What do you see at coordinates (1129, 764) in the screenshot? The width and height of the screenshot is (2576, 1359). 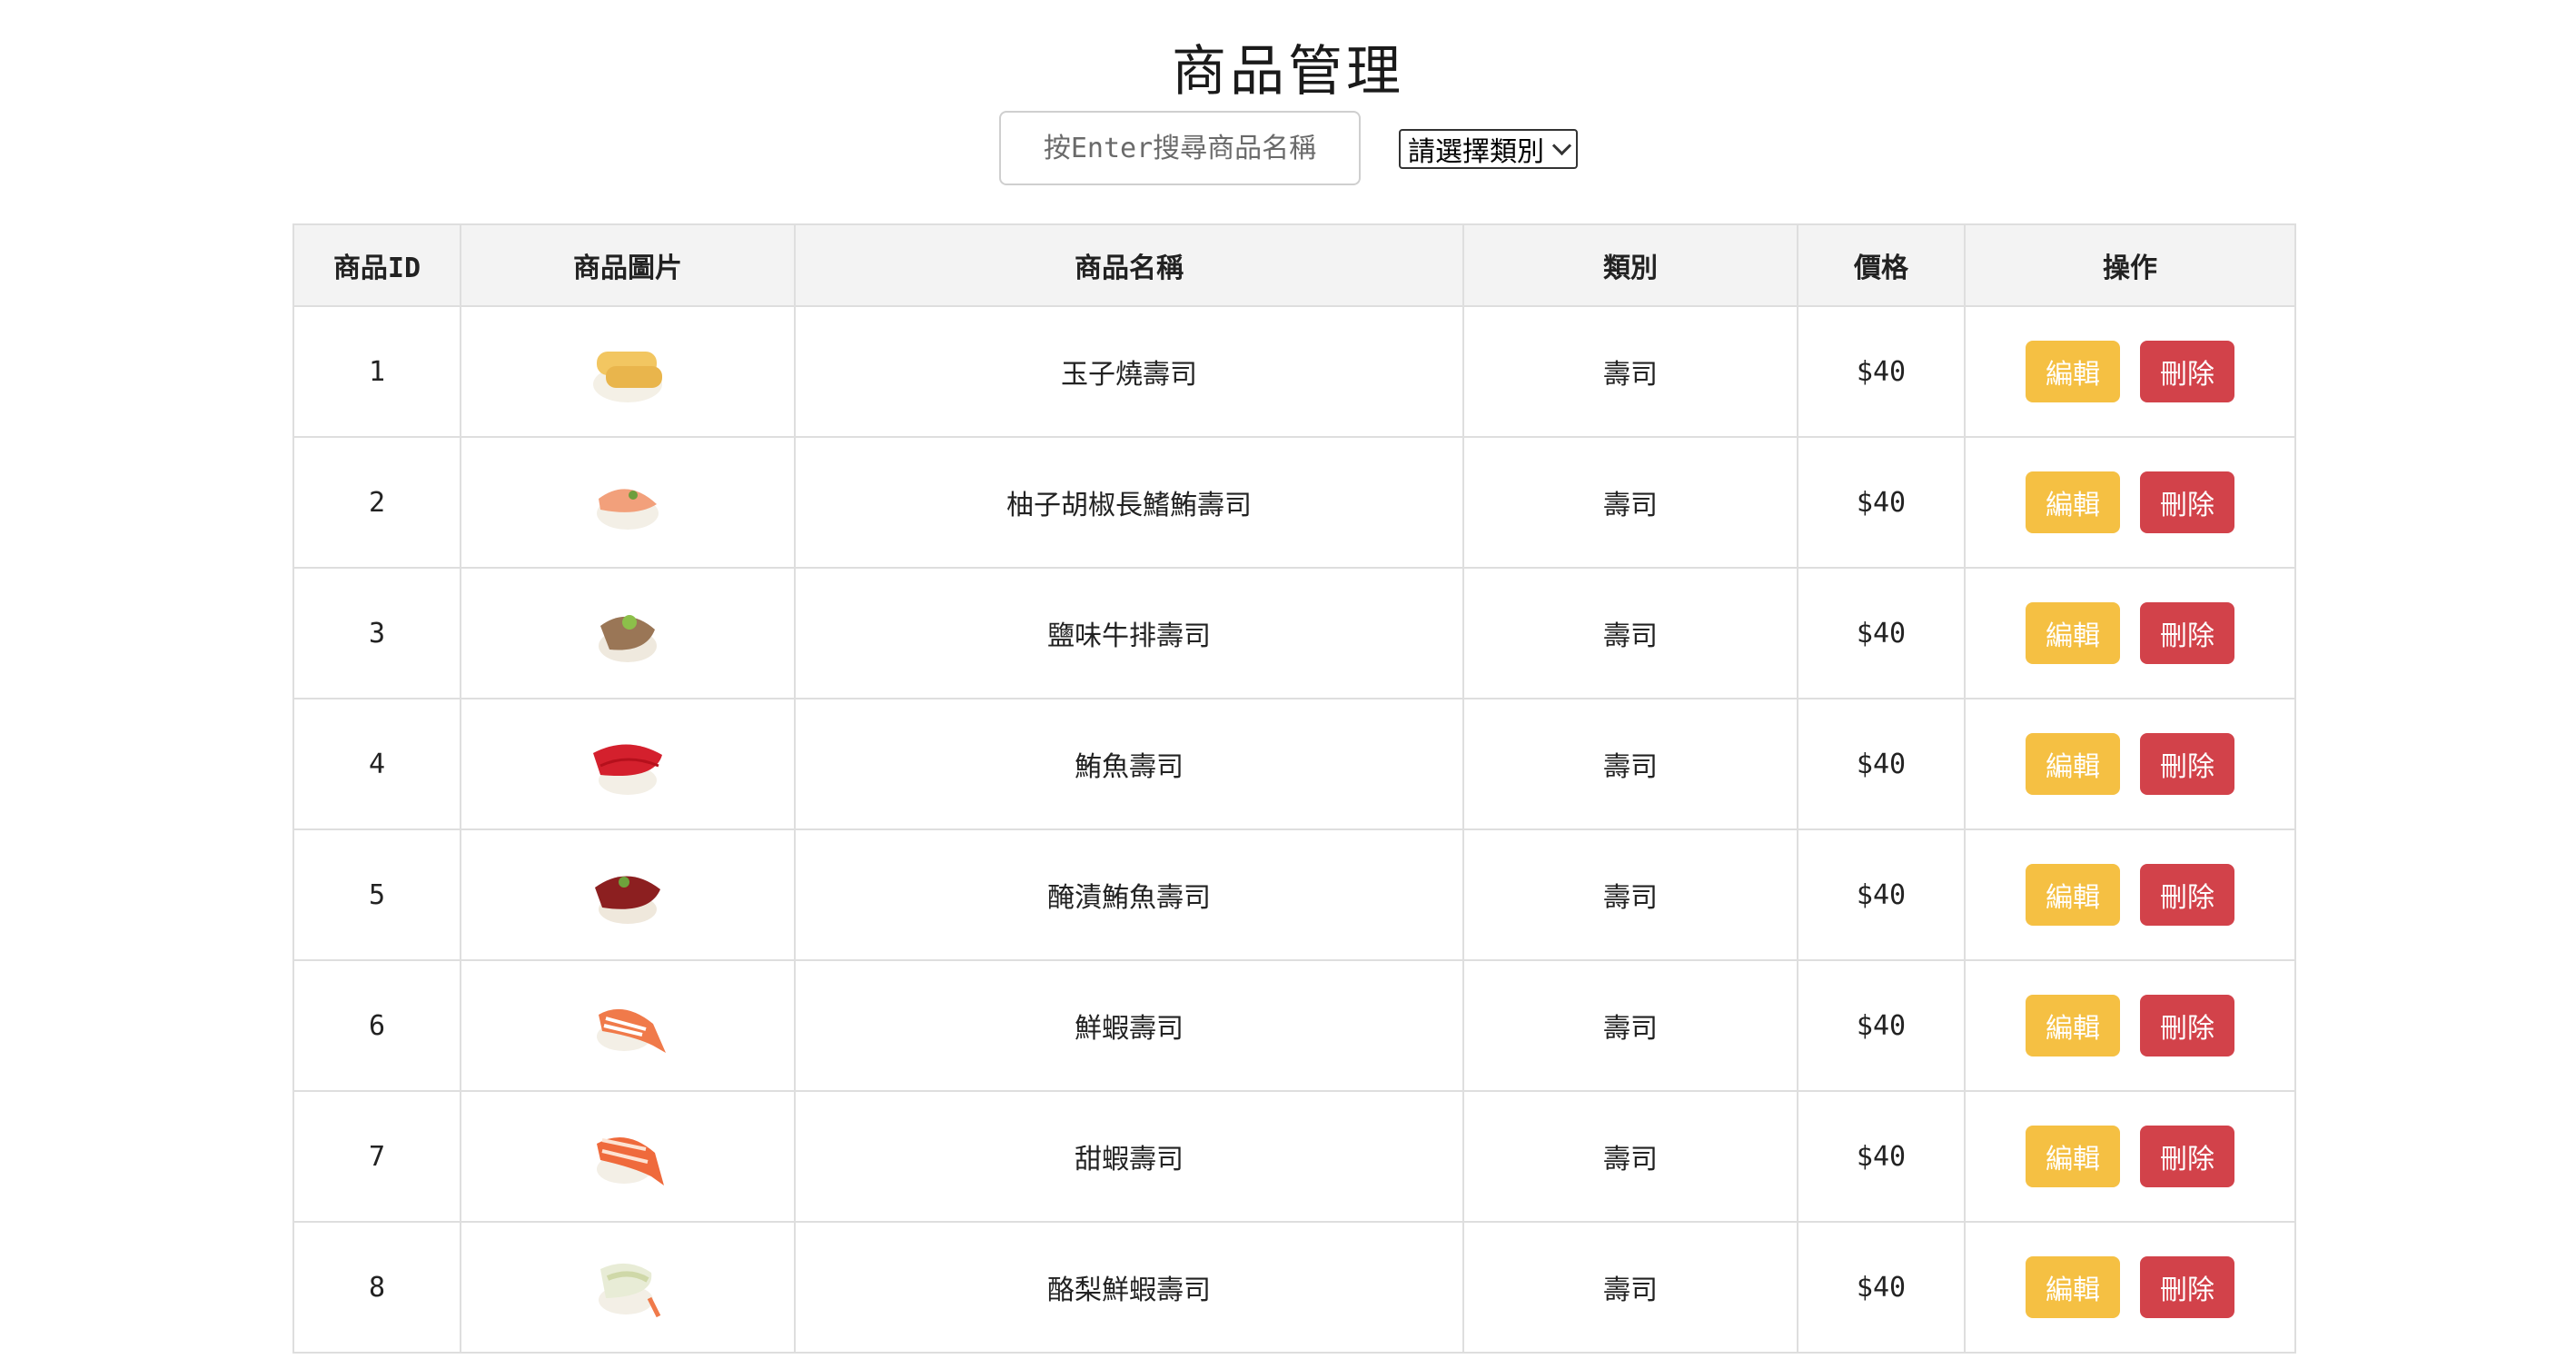 I see `cell-product-name: 鮪魚壽司` at bounding box center [1129, 764].